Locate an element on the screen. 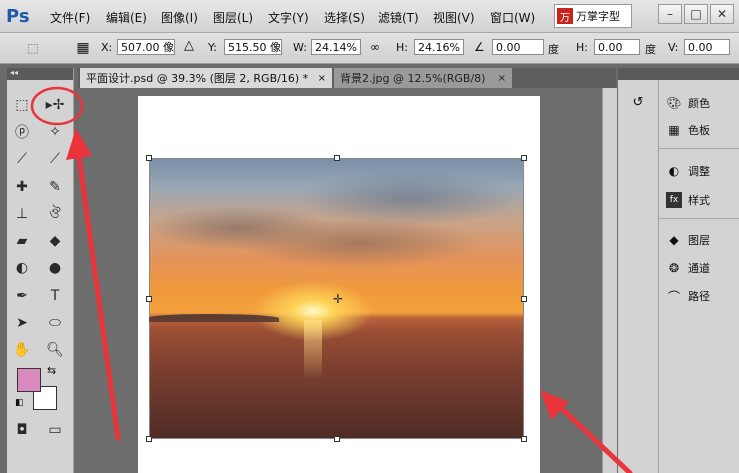  styles-icon: fx is located at coordinates (674, 200).